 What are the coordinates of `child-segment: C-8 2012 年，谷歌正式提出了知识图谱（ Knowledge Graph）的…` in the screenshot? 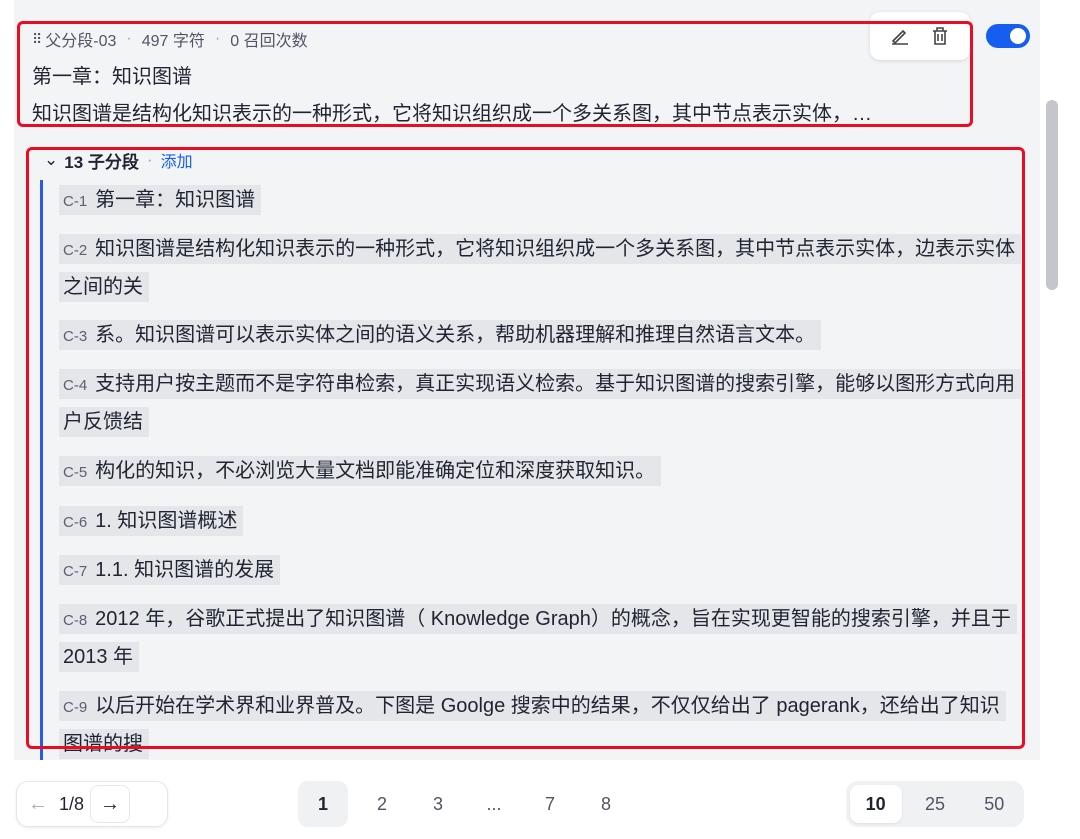 It's located at (539, 638).